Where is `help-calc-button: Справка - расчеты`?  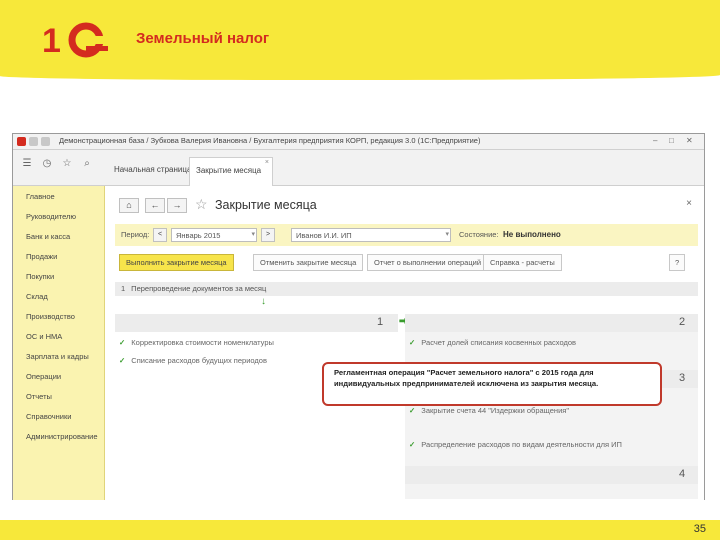
help-calc-button: Справка - расчеты is located at coordinates (522, 262).